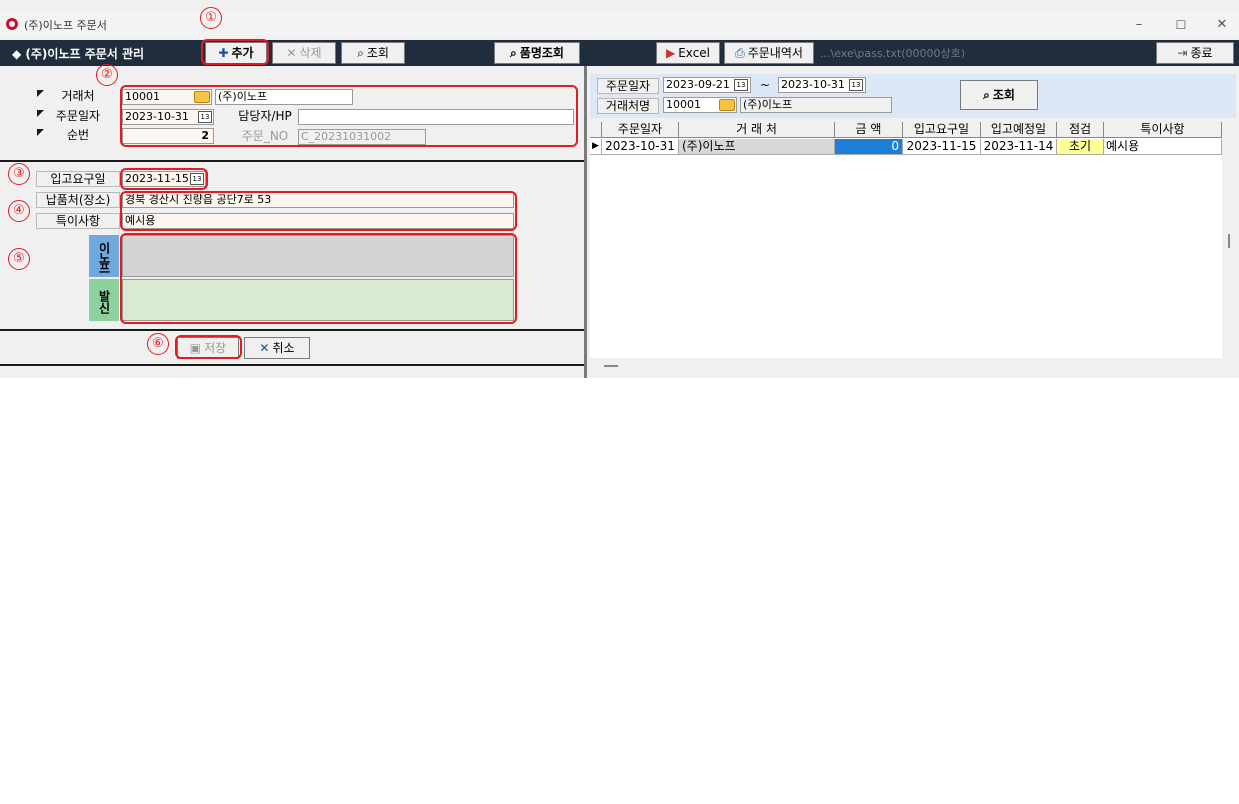  Describe the element at coordinates (1182, 53) in the screenshot. I see `exit-door-icon: ⇥` at that location.